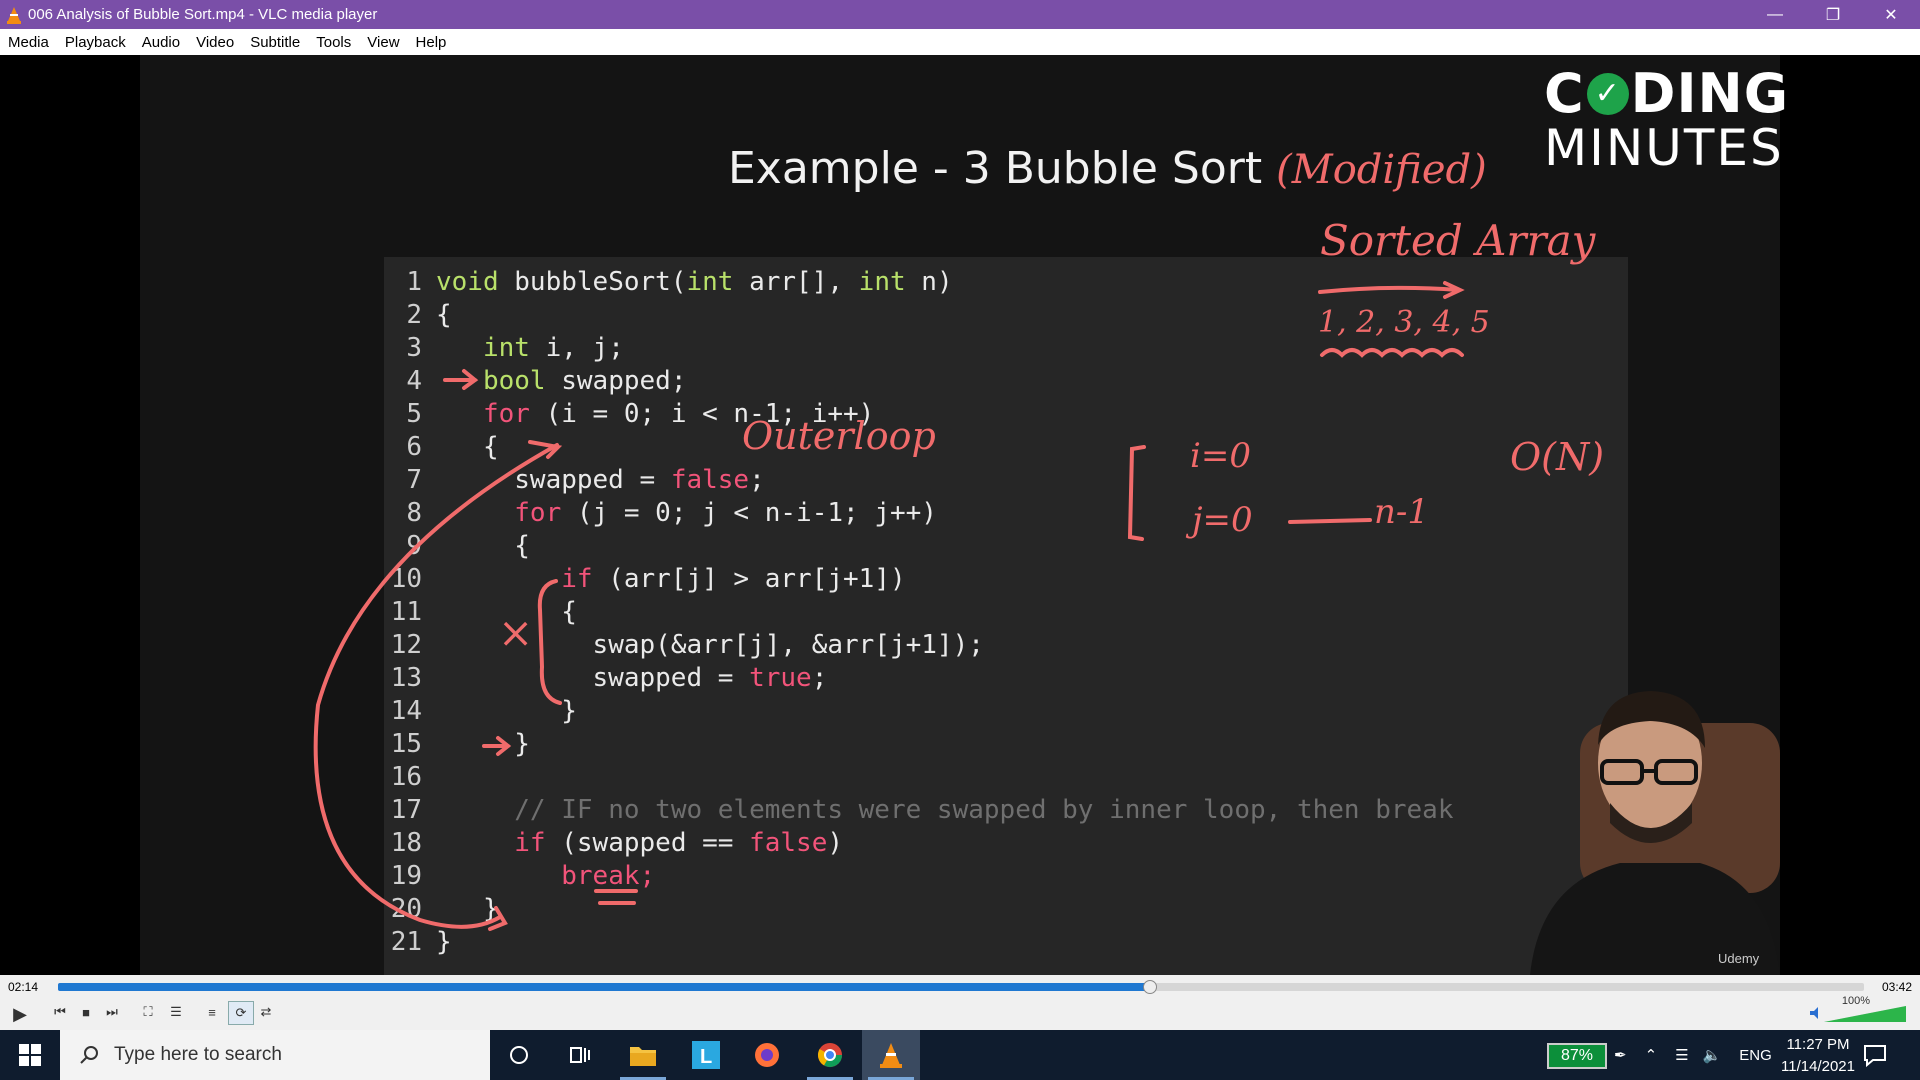 This screenshot has height=1080, width=1920. Describe the element at coordinates (429, 315) in the screenshot. I see `code-line: 2{` at that location.